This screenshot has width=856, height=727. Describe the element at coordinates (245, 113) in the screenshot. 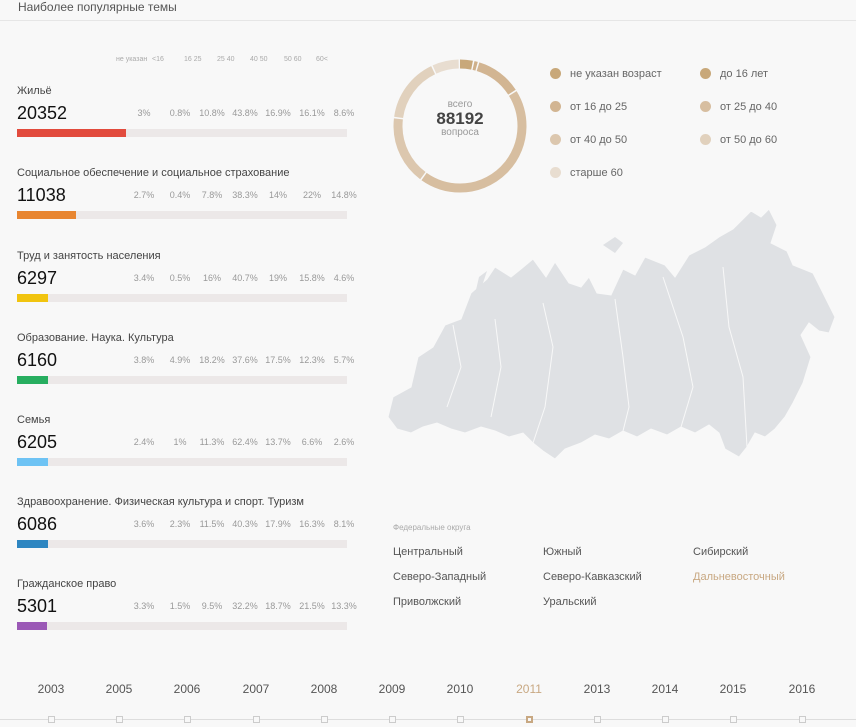

I see `topic-age-percent: 43.8%` at that location.